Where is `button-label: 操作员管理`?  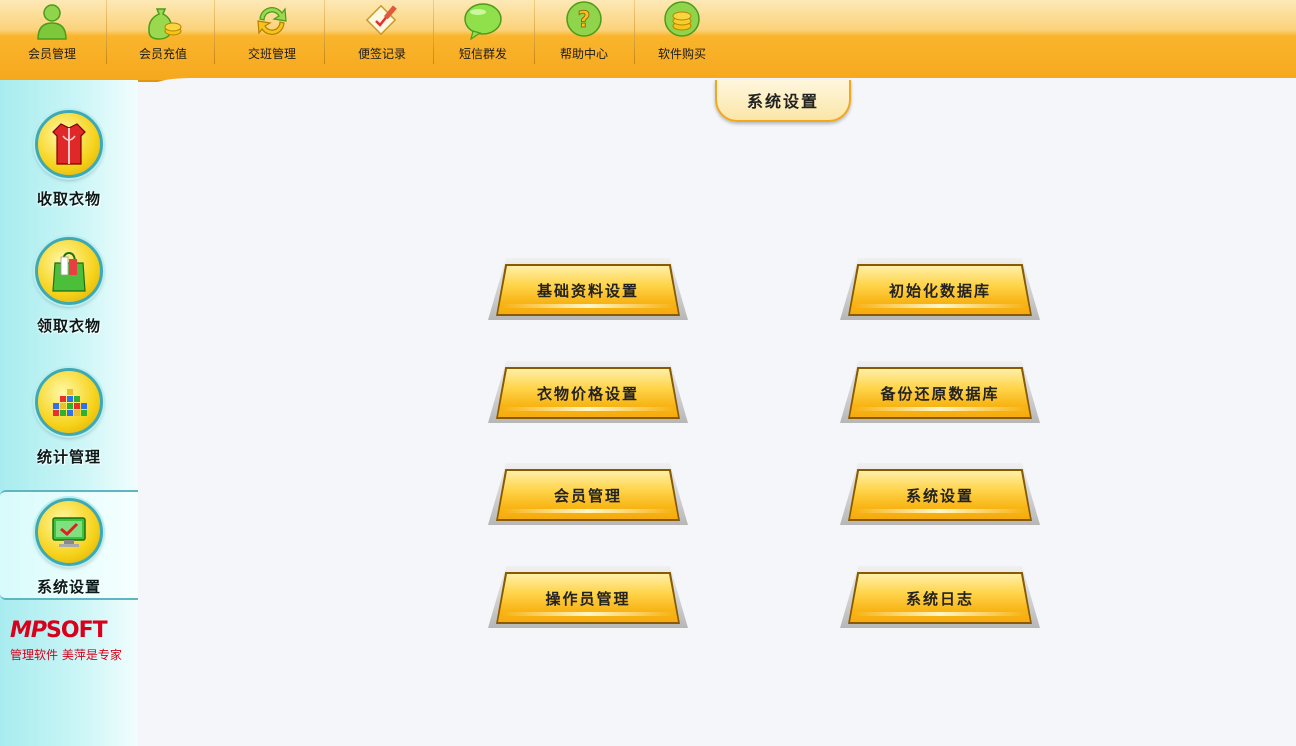 button-label: 操作员管理 is located at coordinates (588, 598).